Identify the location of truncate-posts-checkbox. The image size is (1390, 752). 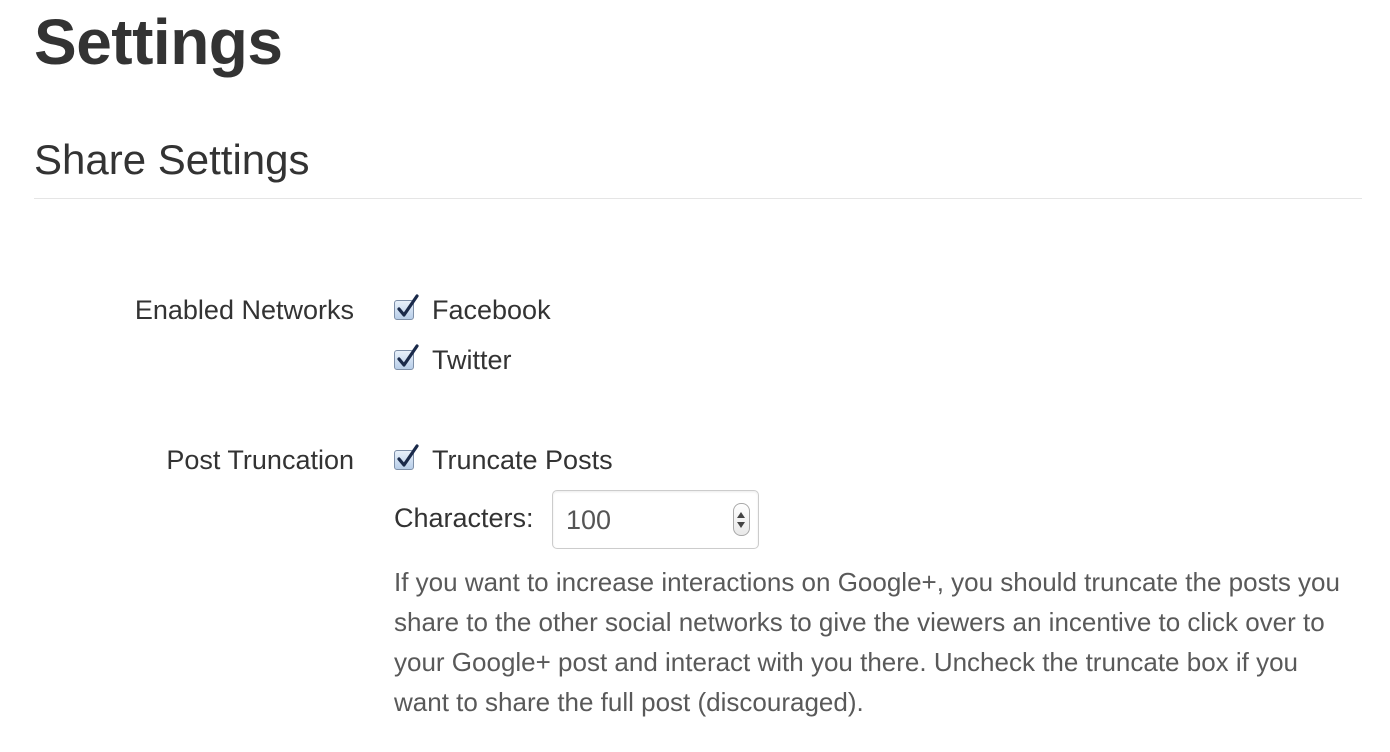
(406, 457).